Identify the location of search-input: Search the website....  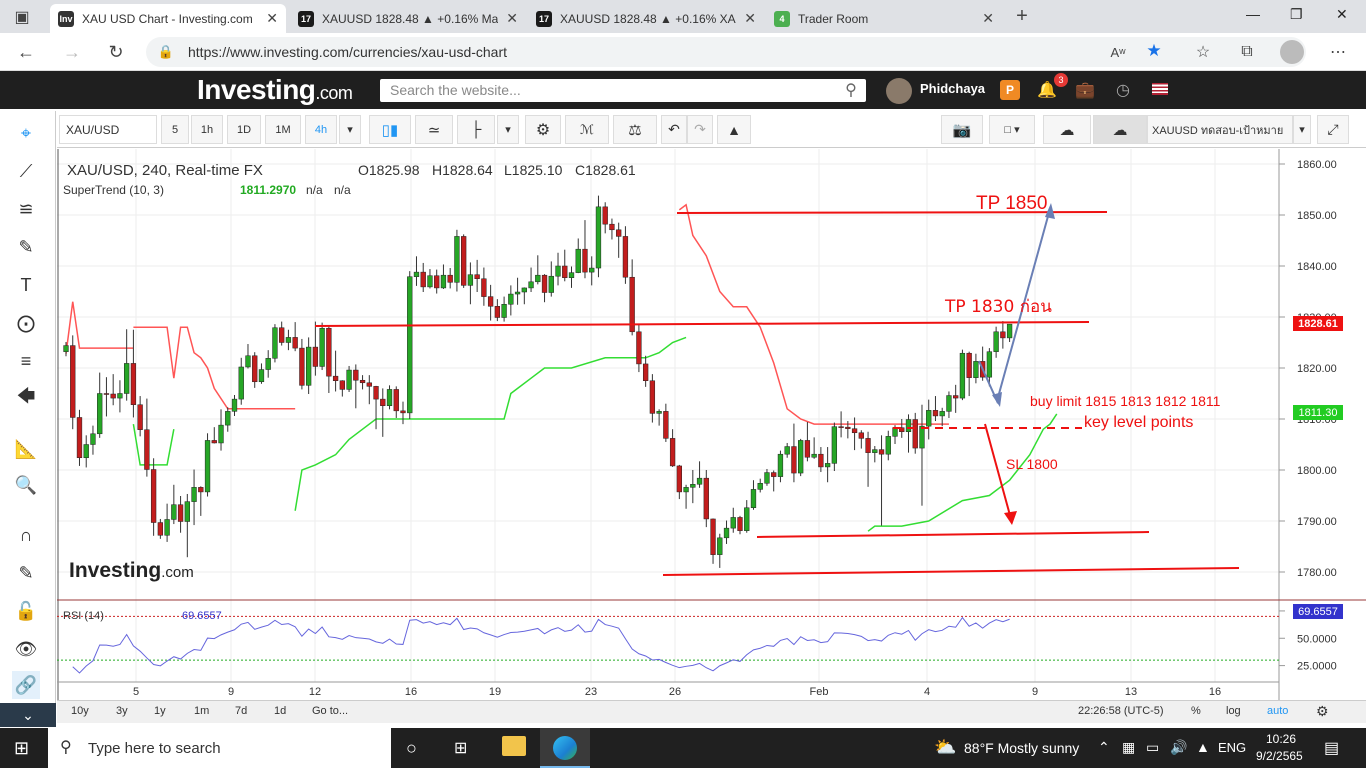
(623, 90).